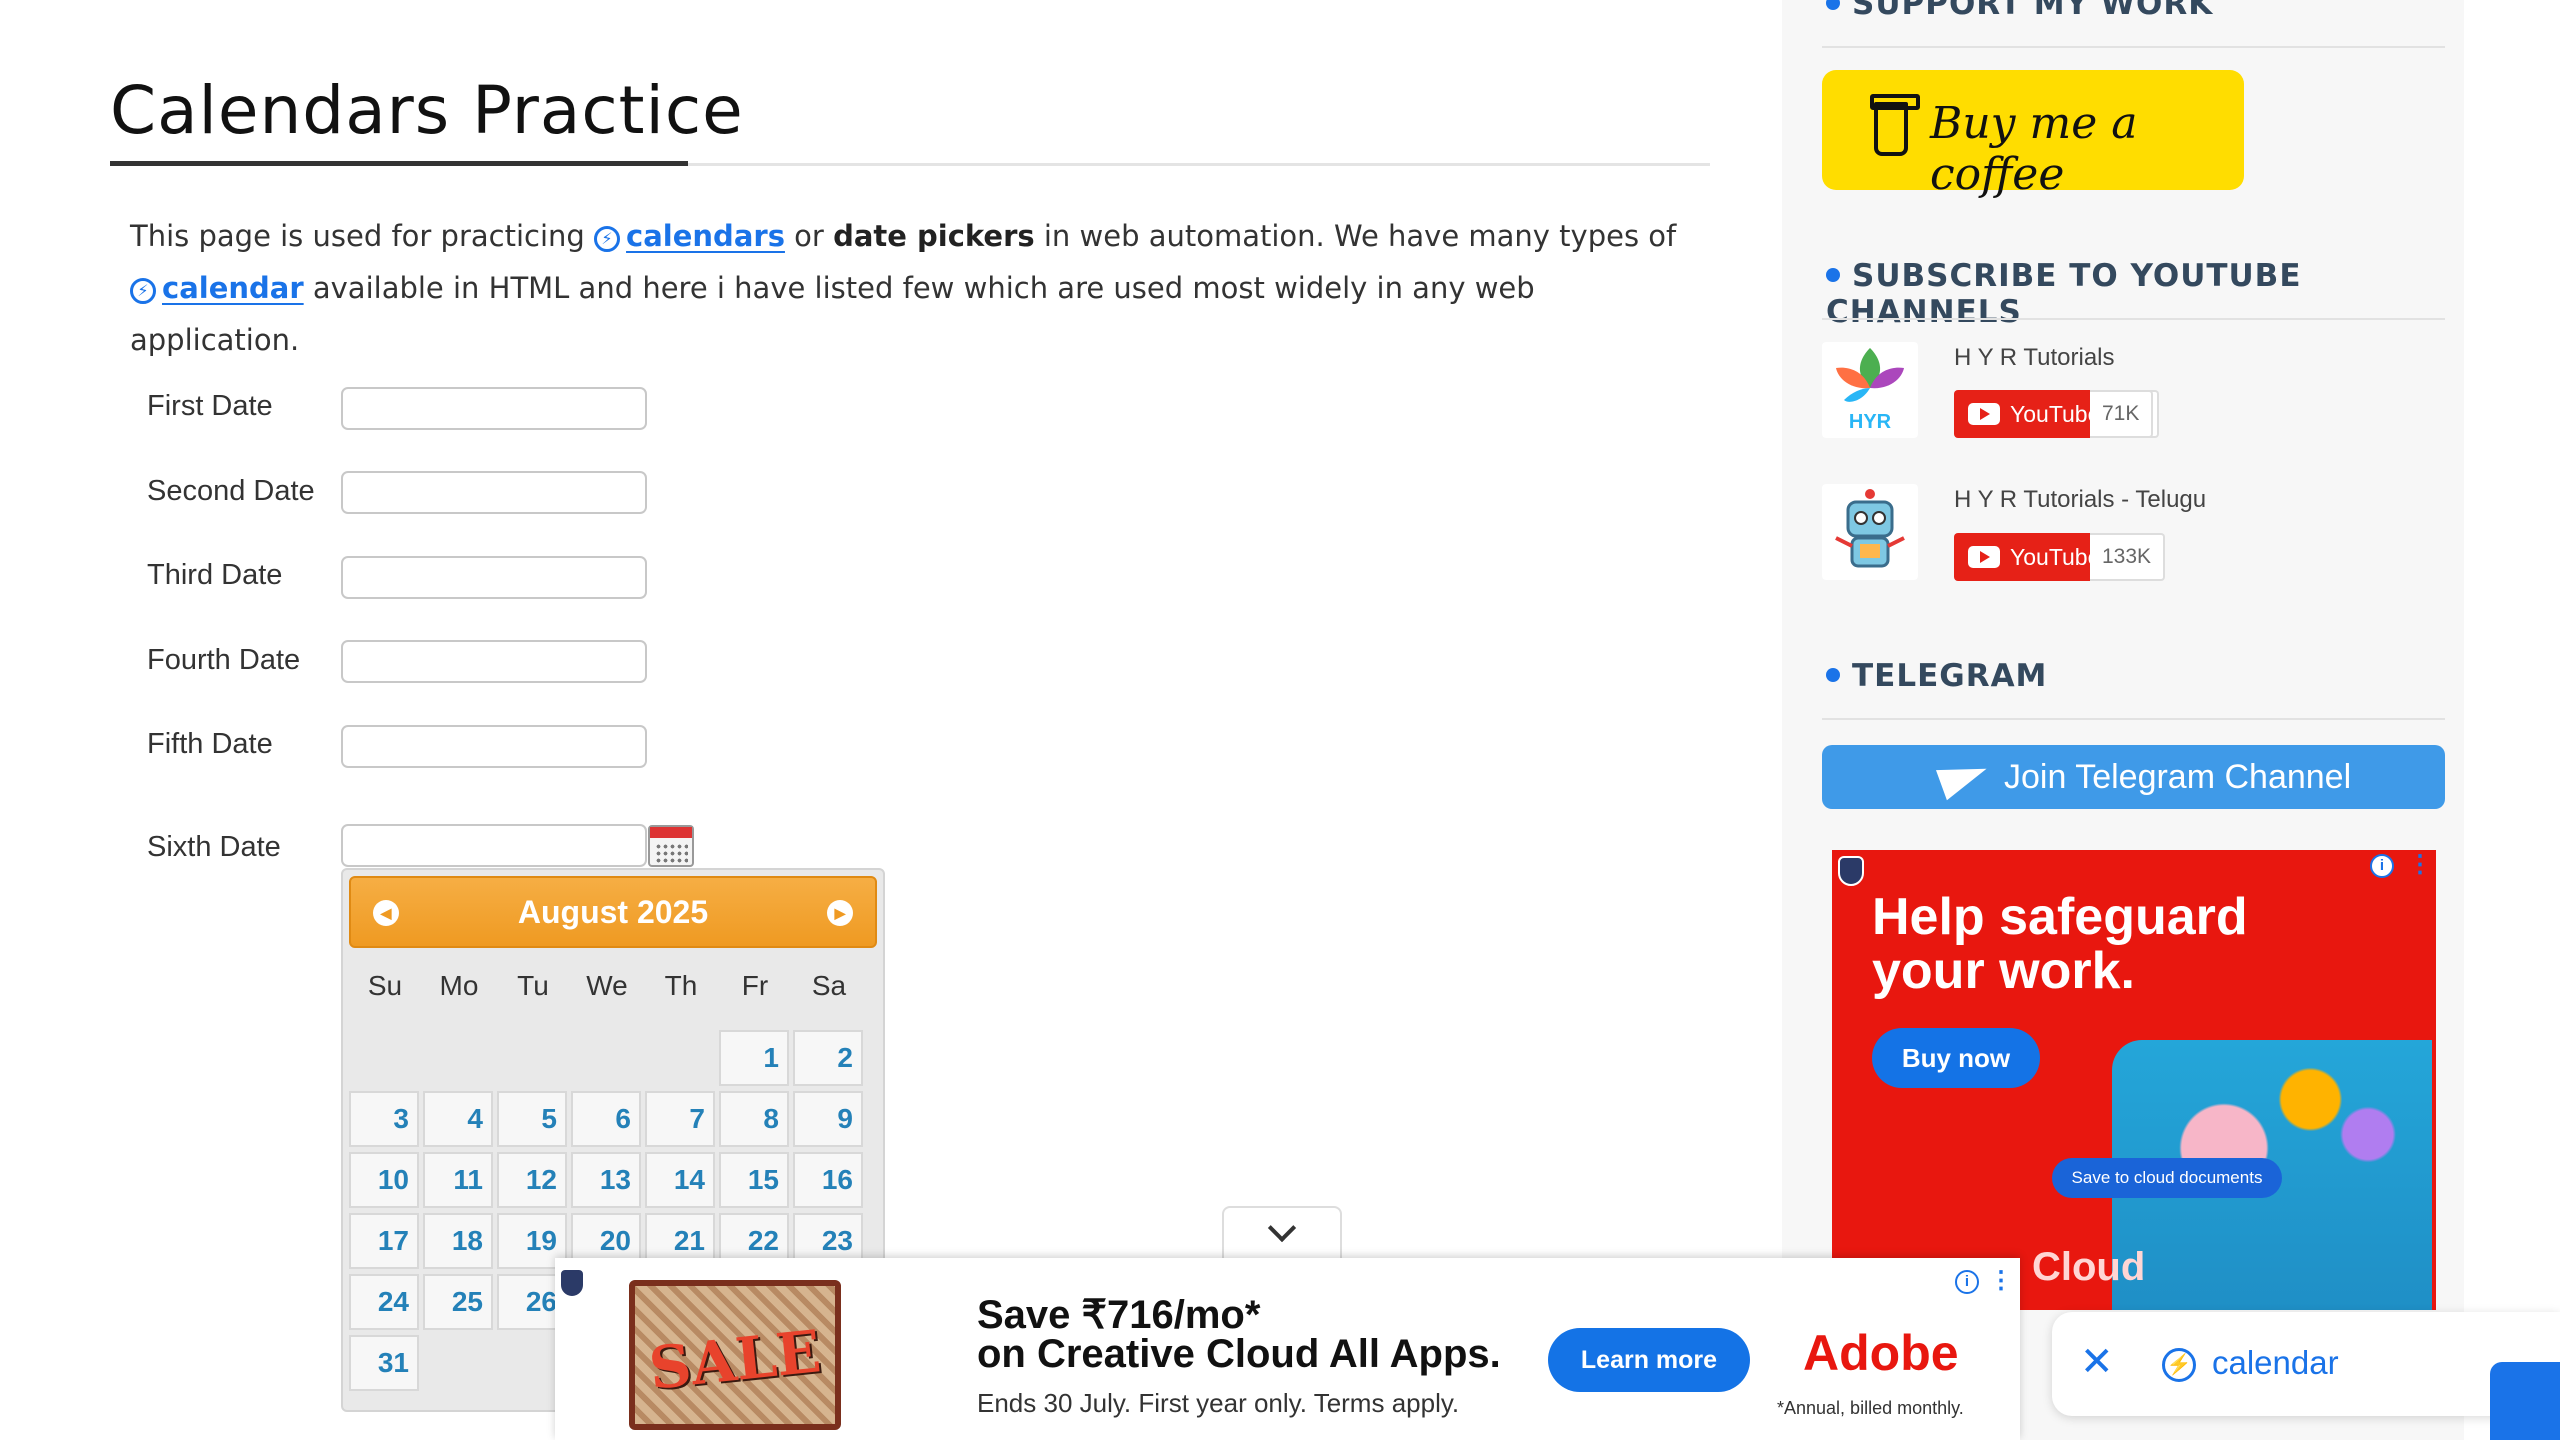  I want to click on ad-pill-label: Save to cloud documents, so click(2167, 1178).